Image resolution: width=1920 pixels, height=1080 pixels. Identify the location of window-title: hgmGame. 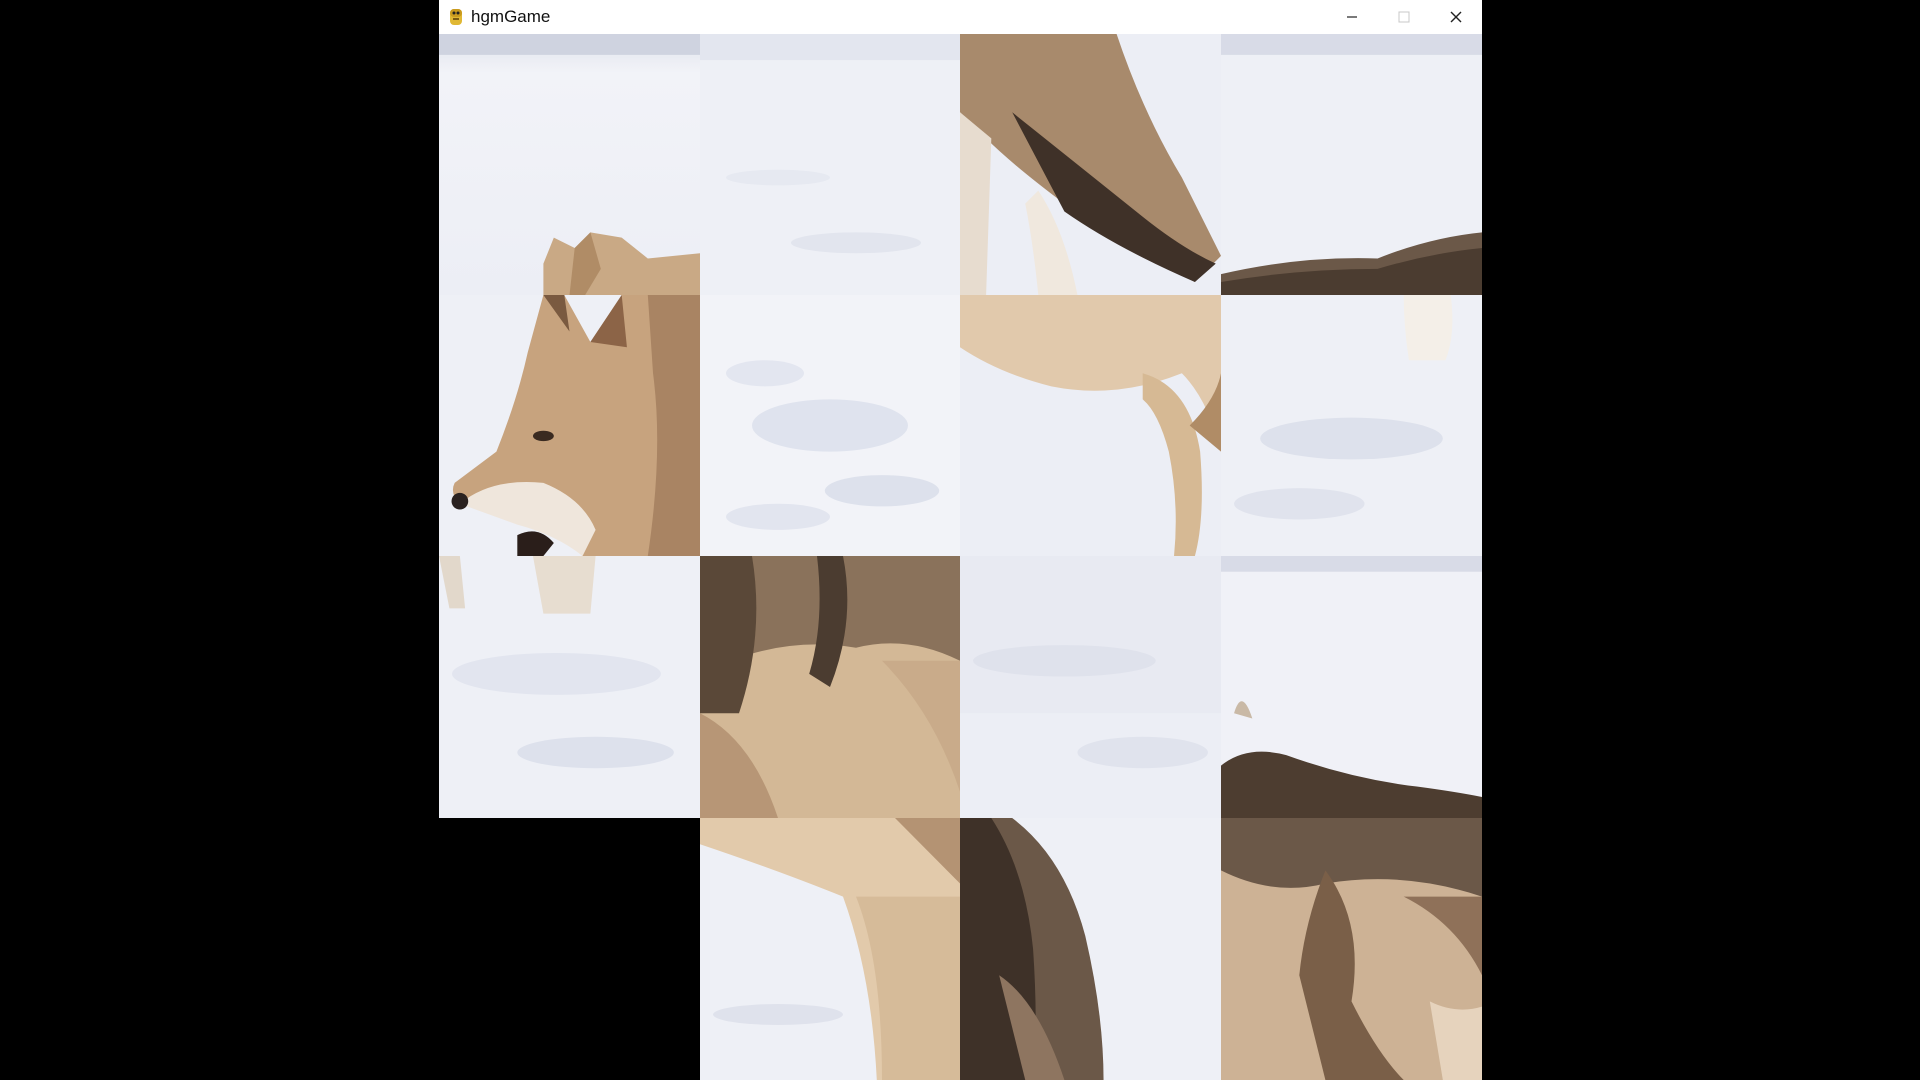
(511, 16).